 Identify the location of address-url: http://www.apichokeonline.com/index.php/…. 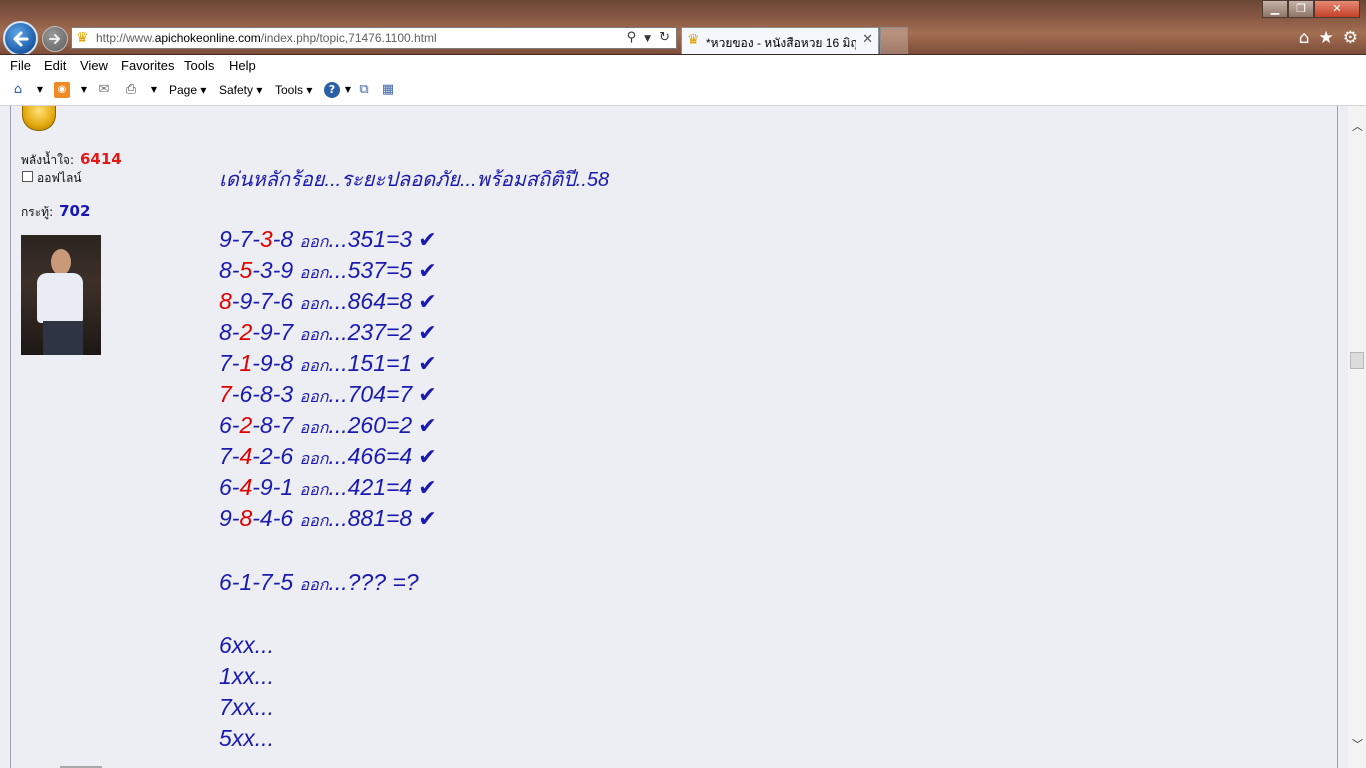
(266, 38).